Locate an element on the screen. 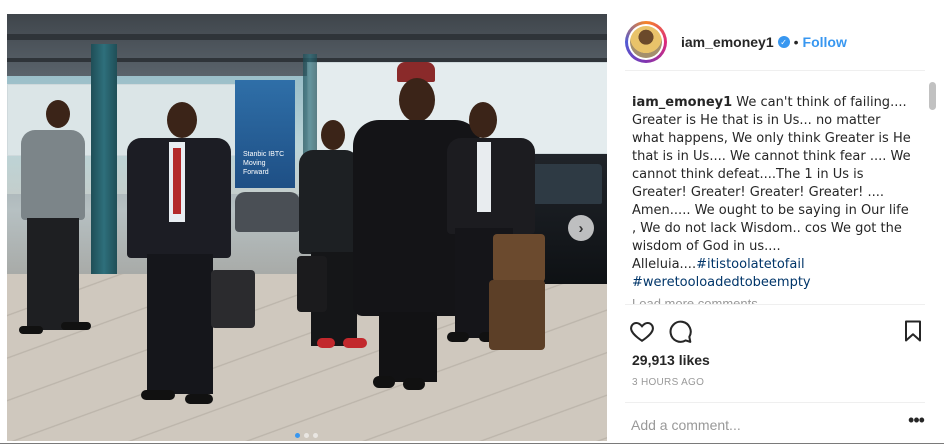 This screenshot has height=444, width=944. comment-bubble-icon is located at coordinates (680, 331).